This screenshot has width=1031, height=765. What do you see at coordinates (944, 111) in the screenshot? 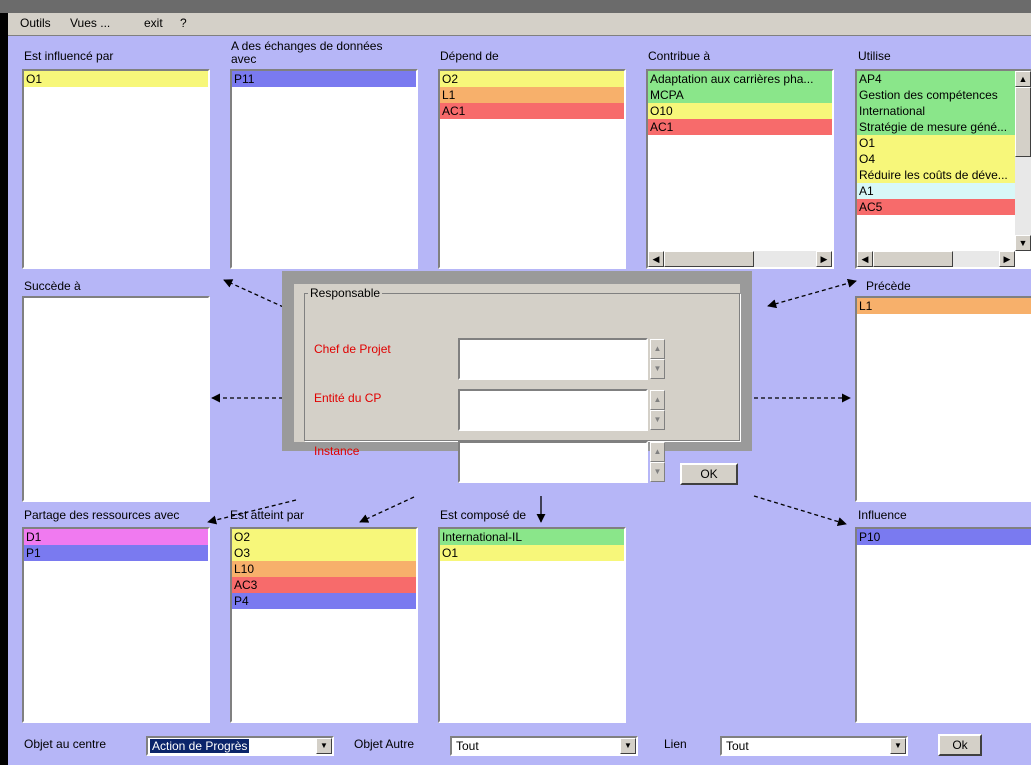
I see `list-item: International` at bounding box center [944, 111].